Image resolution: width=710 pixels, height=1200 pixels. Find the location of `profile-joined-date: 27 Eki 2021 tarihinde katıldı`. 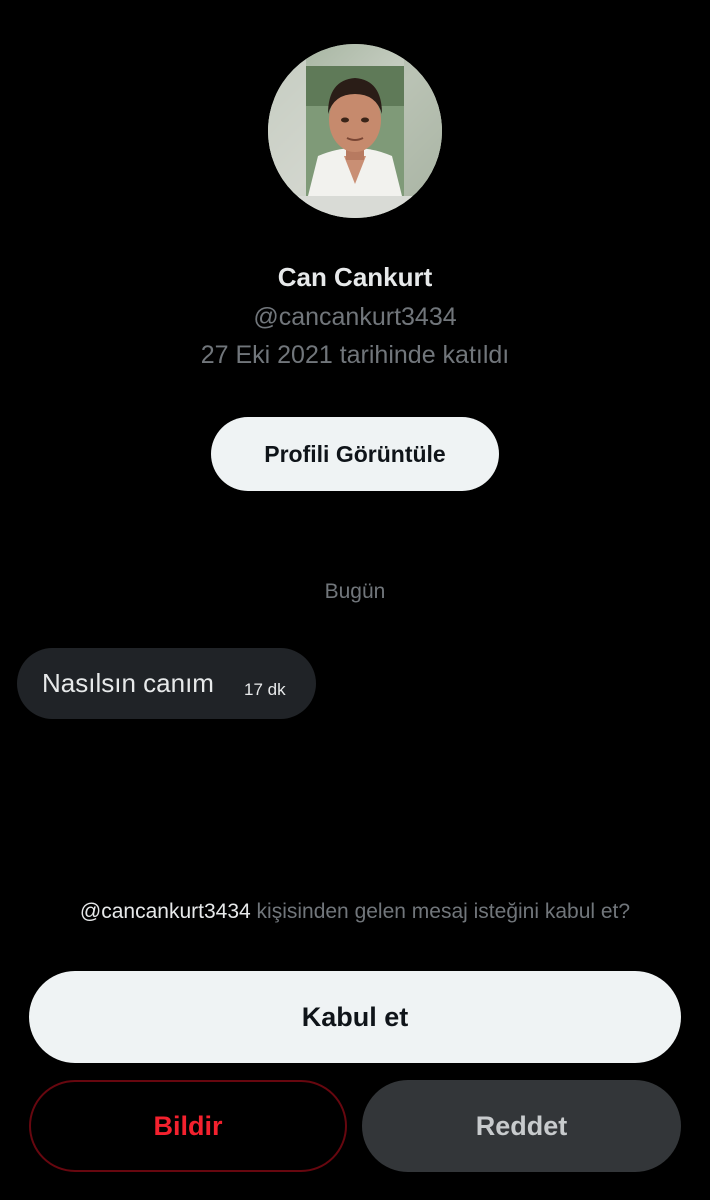

profile-joined-date: 27 Eki 2021 tarihinde katıldı is located at coordinates (355, 355).